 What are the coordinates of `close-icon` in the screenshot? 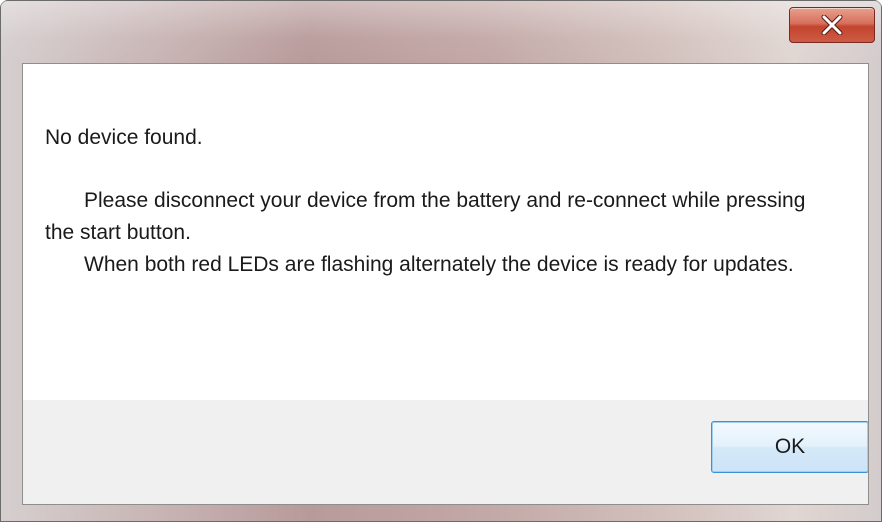 It's located at (832, 25).